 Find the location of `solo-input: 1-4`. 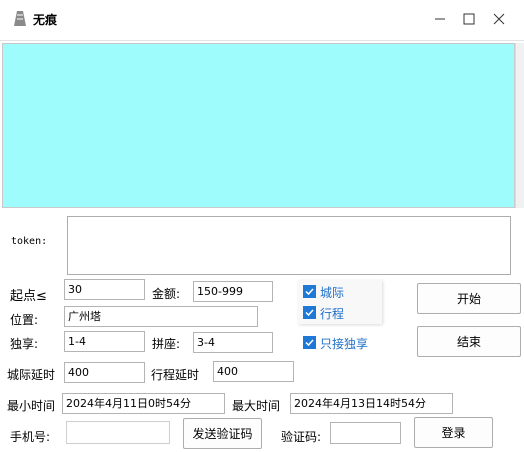

solo-input: 1-4 is located at coordinates (104, 341).